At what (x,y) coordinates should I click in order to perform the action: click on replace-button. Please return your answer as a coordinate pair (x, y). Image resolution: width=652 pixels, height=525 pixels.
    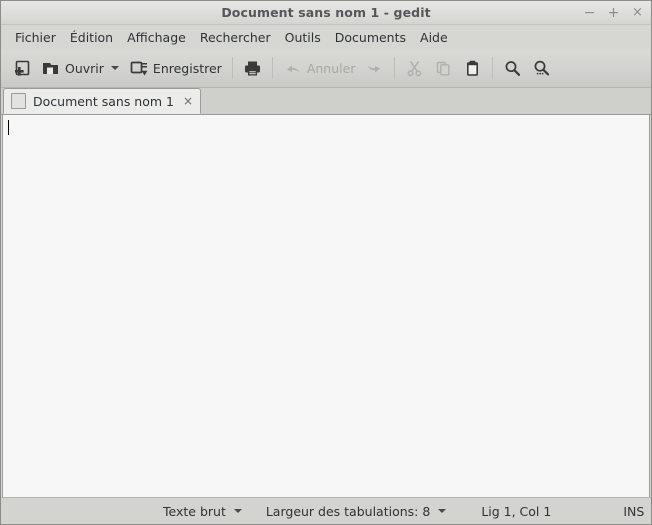
    Looking at the image, I should click on (541, 68).